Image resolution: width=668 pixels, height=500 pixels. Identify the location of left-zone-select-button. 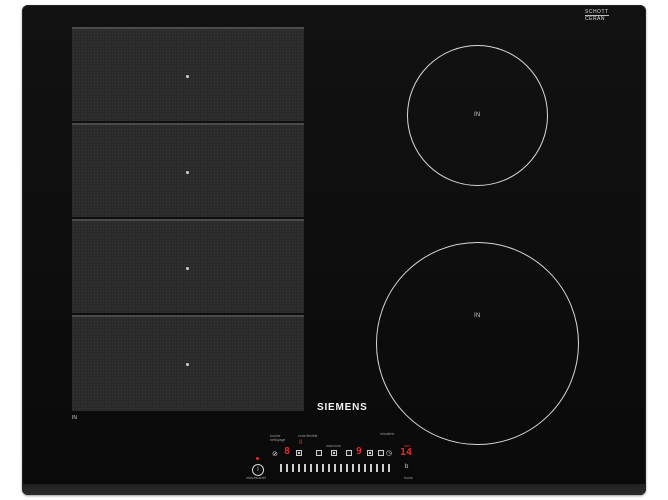
(299, 453).